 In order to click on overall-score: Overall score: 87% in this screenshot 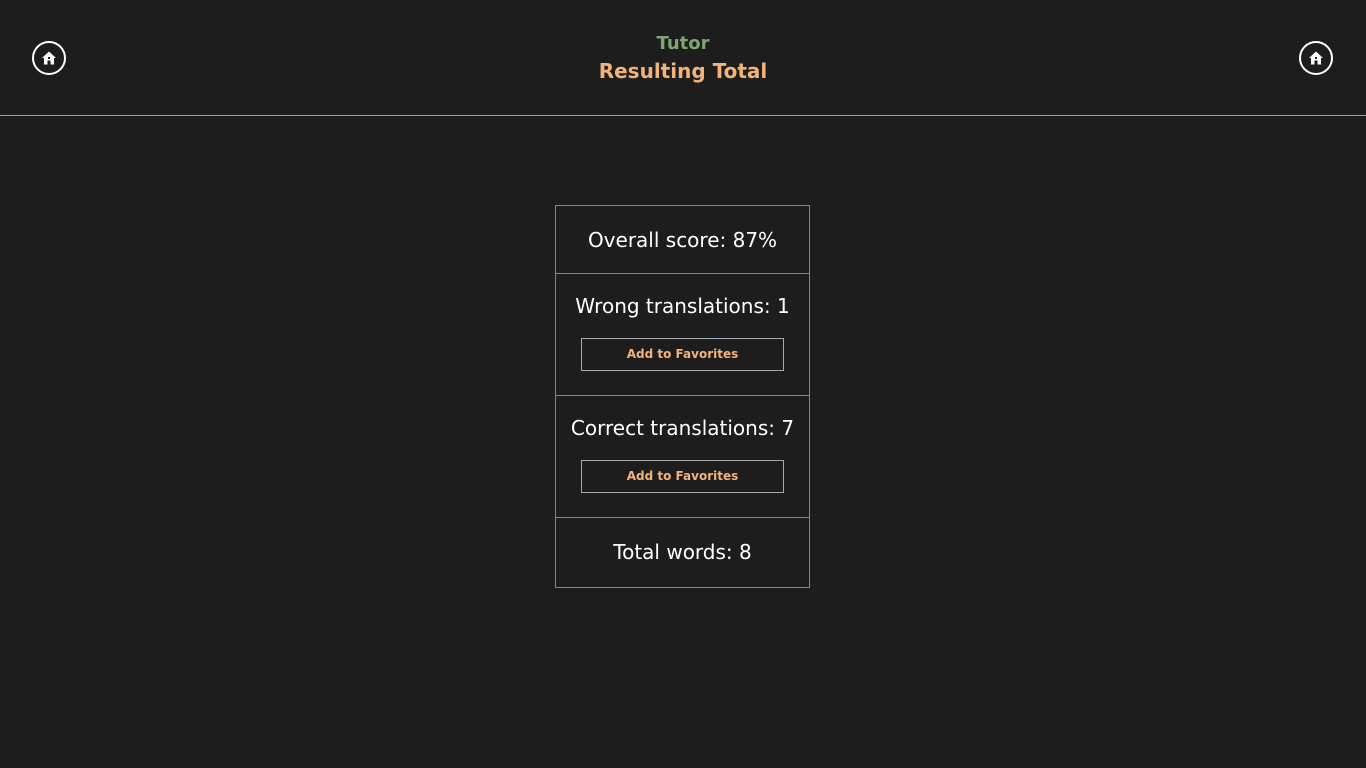, I will do `click(682, 240)`.